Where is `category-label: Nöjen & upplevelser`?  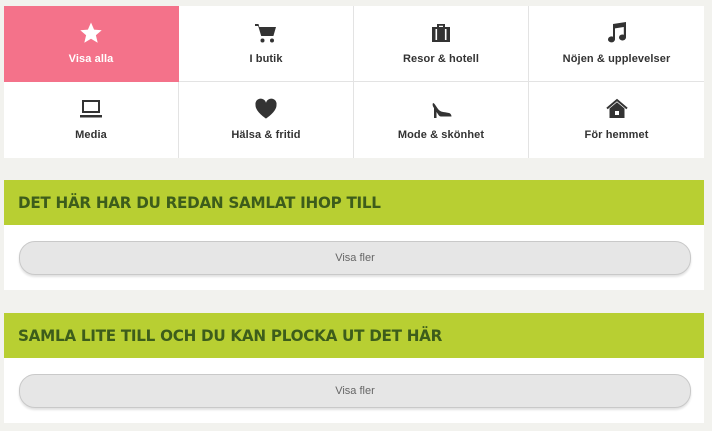 category-label: Nöjen & upplevelser is located at coordinates (616, 59).